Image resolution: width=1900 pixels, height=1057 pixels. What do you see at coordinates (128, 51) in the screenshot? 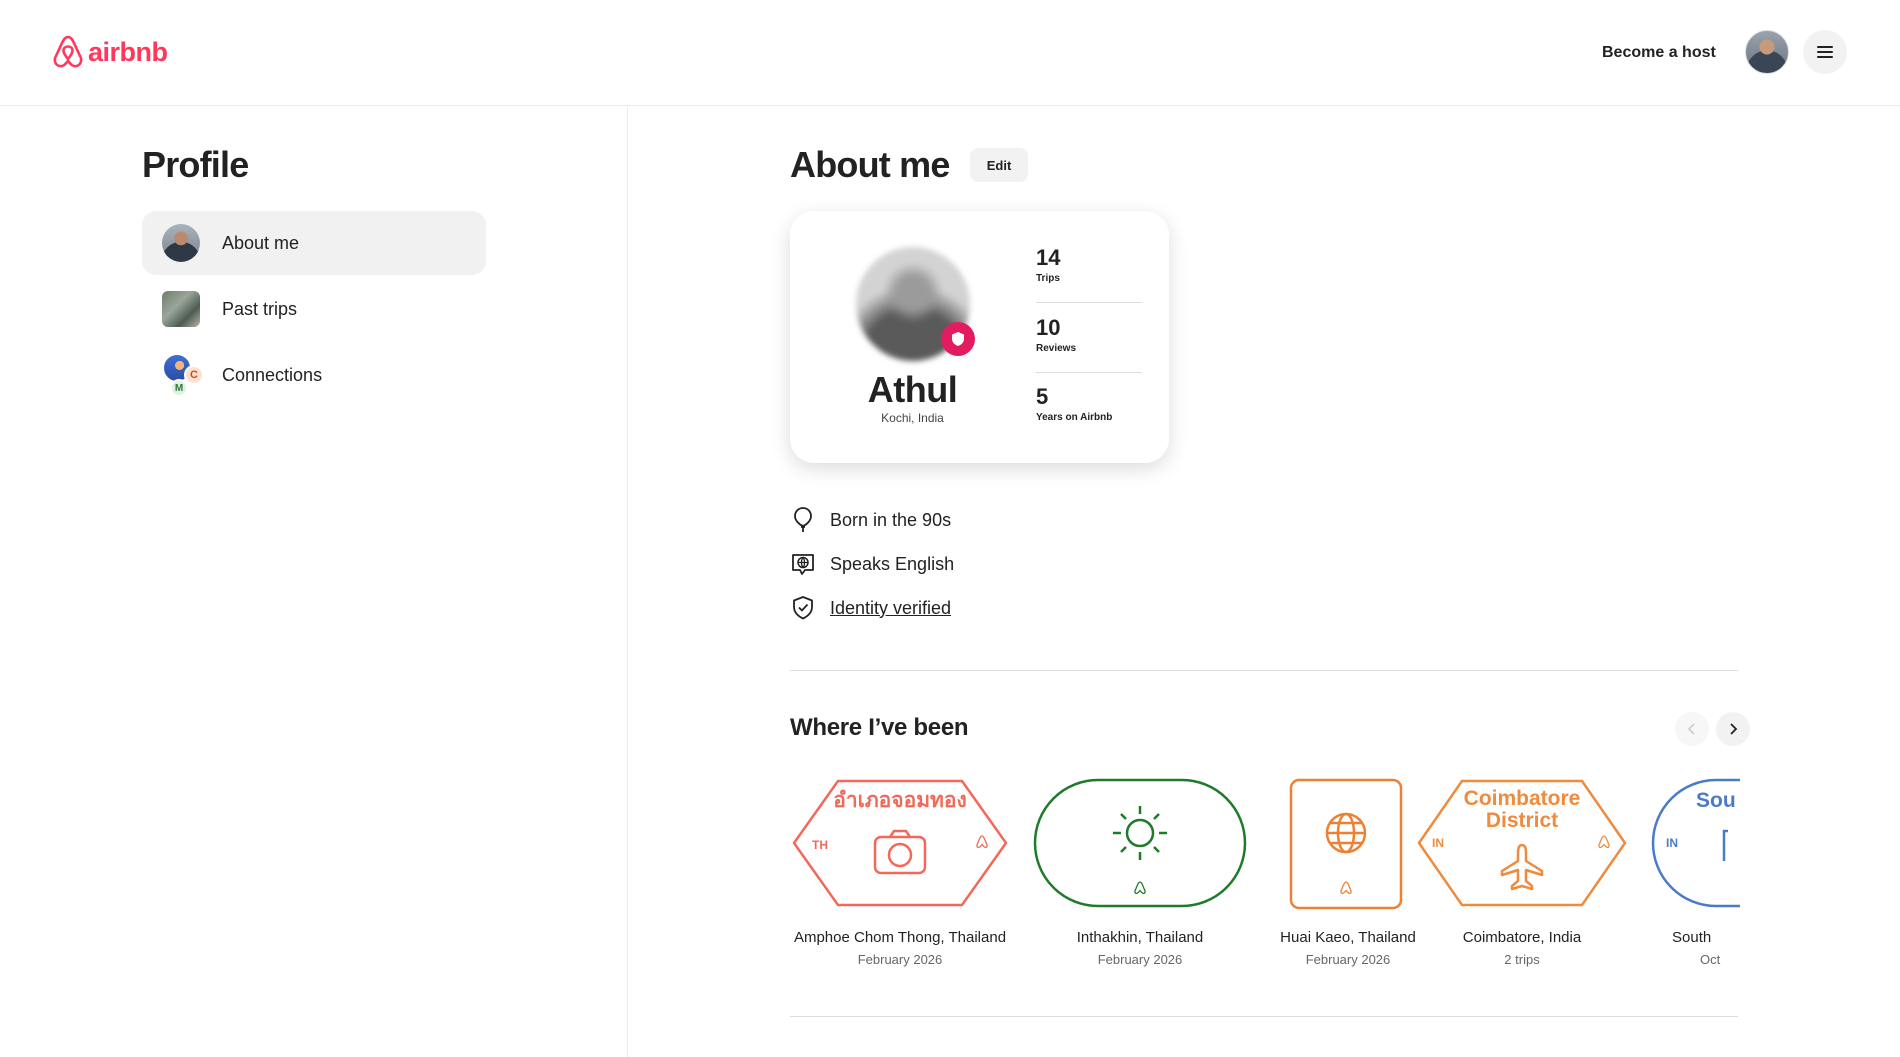
I see `logo-text: airbnb` at bounding box center [128, 51].